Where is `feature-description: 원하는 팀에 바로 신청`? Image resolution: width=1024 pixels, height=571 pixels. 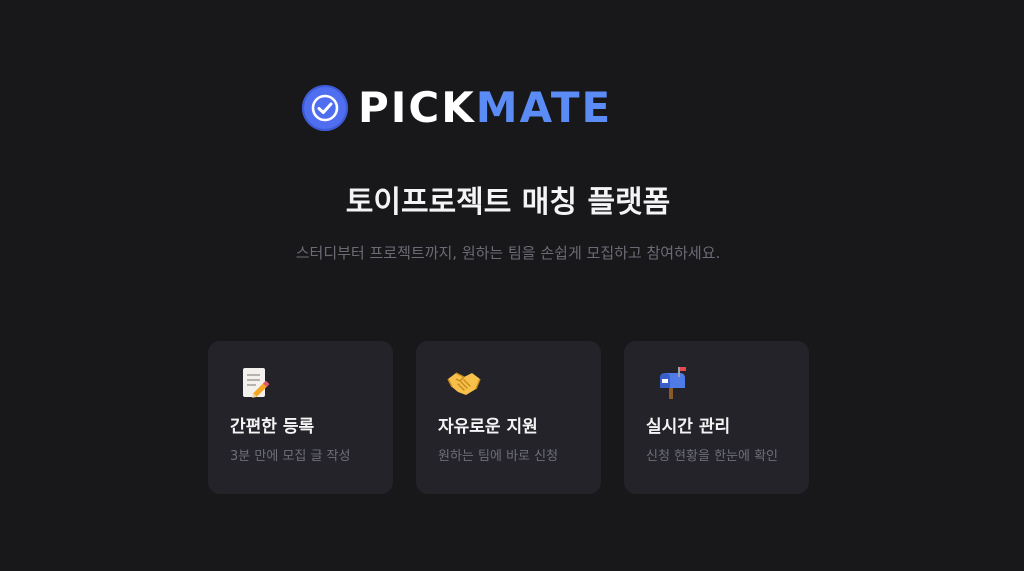
feature-description: 원하는 팀에 바로 신청 is located at coordinates (498, 456).